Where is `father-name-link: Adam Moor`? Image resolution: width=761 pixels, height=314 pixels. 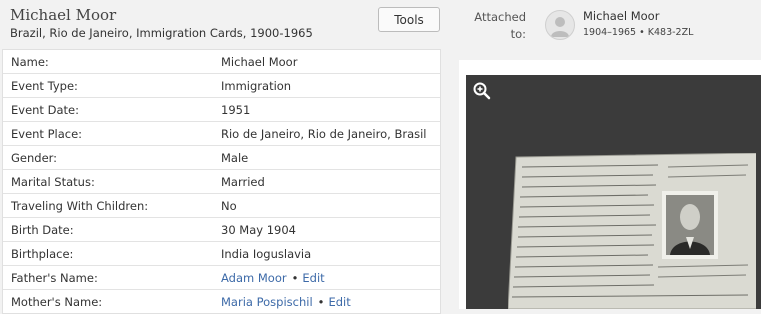
father-name-link: Adam Moor is located at coordinates (254, 278).